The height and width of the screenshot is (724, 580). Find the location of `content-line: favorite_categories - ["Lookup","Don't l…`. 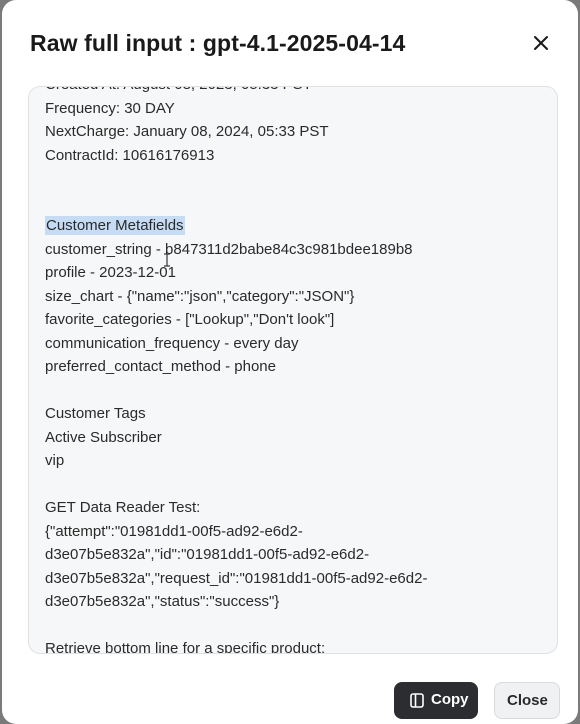

content-line: favorite_categories - ["Lookup","Don't l… is located at coordinates (190, 319).